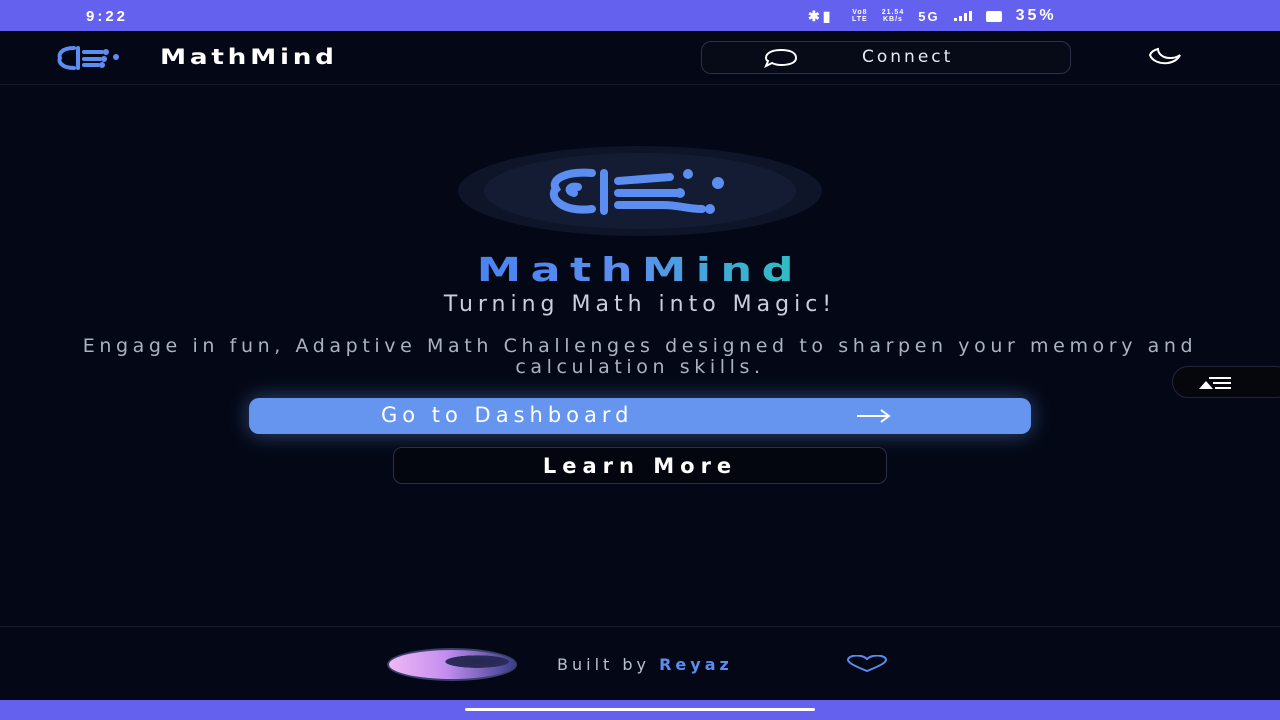  I want to click on built-by-label: Built by, so click(603, 664).